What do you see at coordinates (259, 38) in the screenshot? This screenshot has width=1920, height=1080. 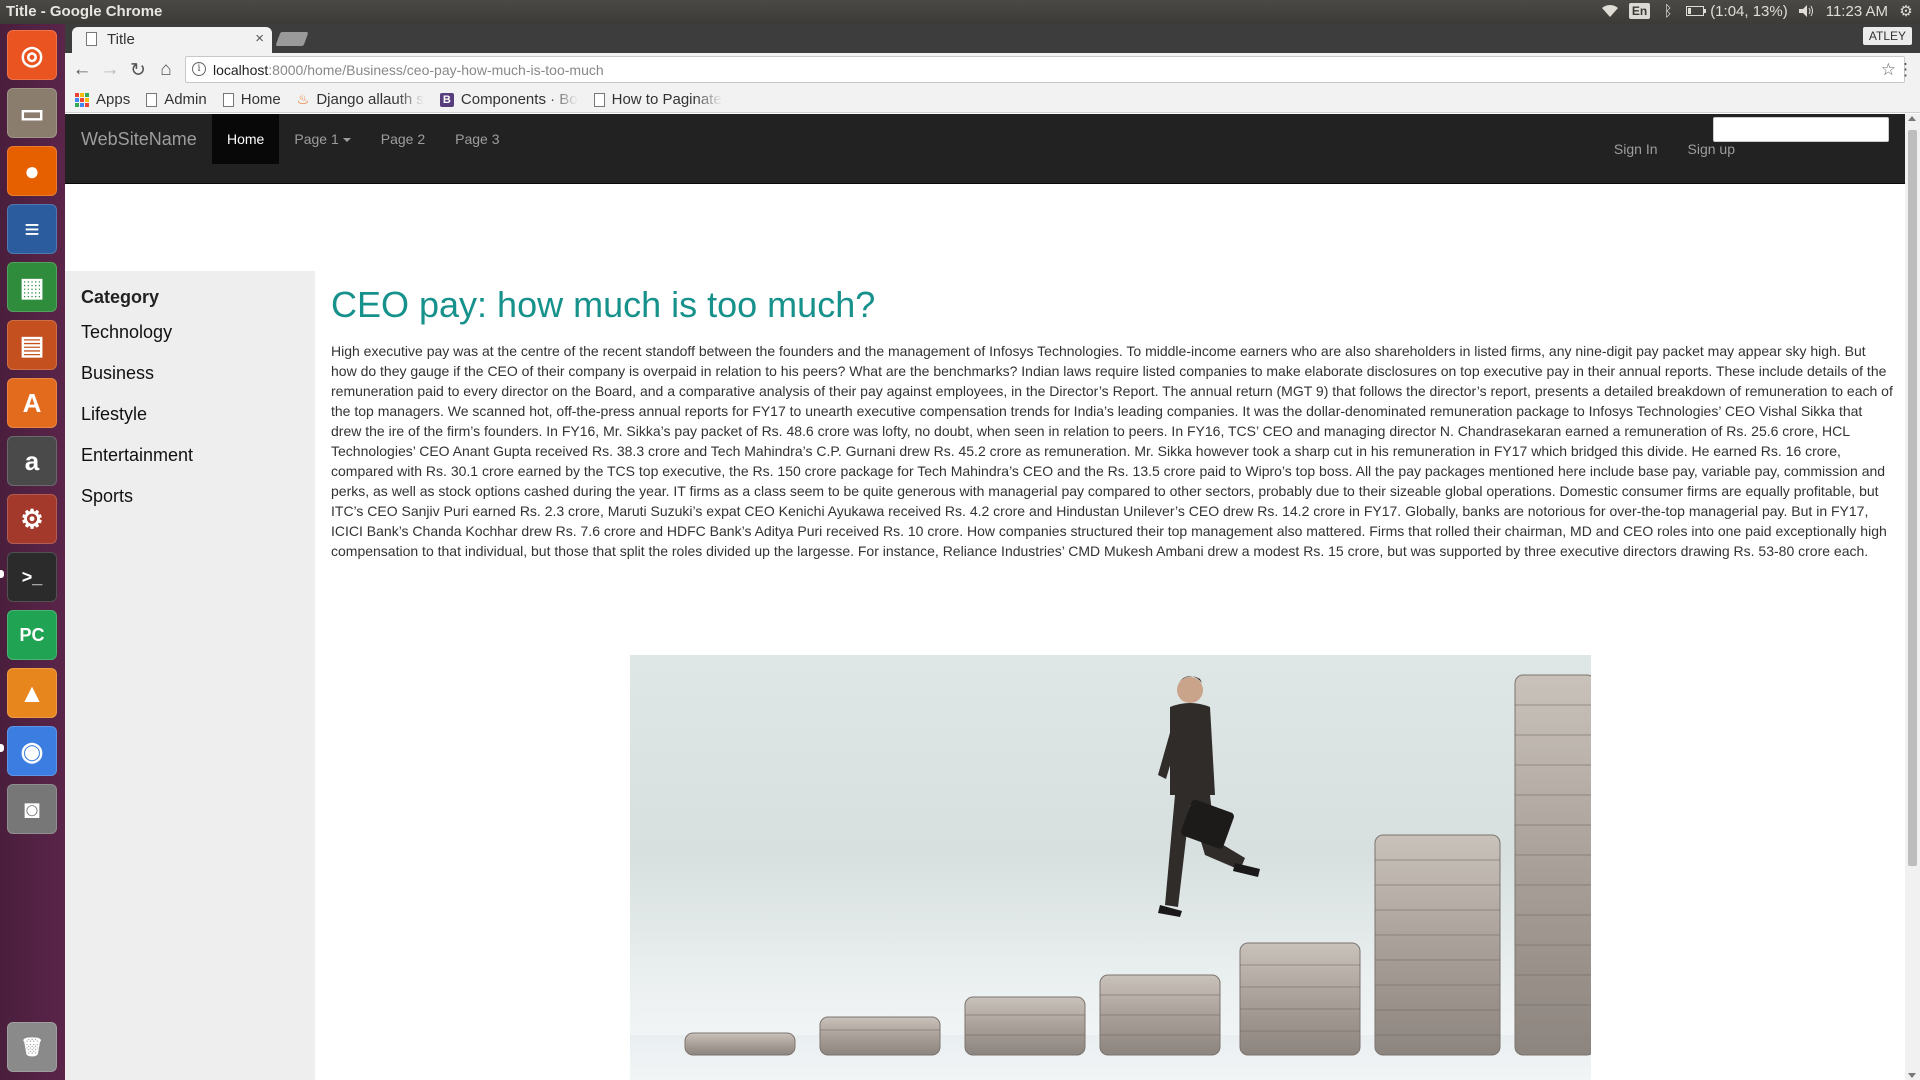 I see `tab-close-icon: ×` at bounding box center [259, 38].